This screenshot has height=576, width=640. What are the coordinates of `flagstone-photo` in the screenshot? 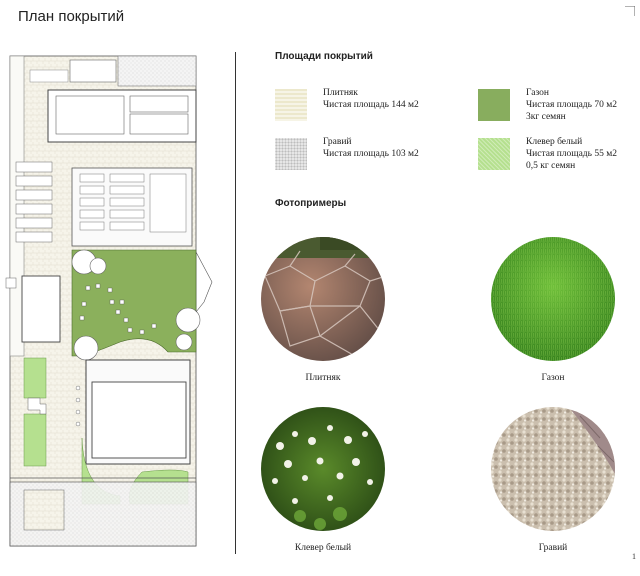 It's located at (323, 299).